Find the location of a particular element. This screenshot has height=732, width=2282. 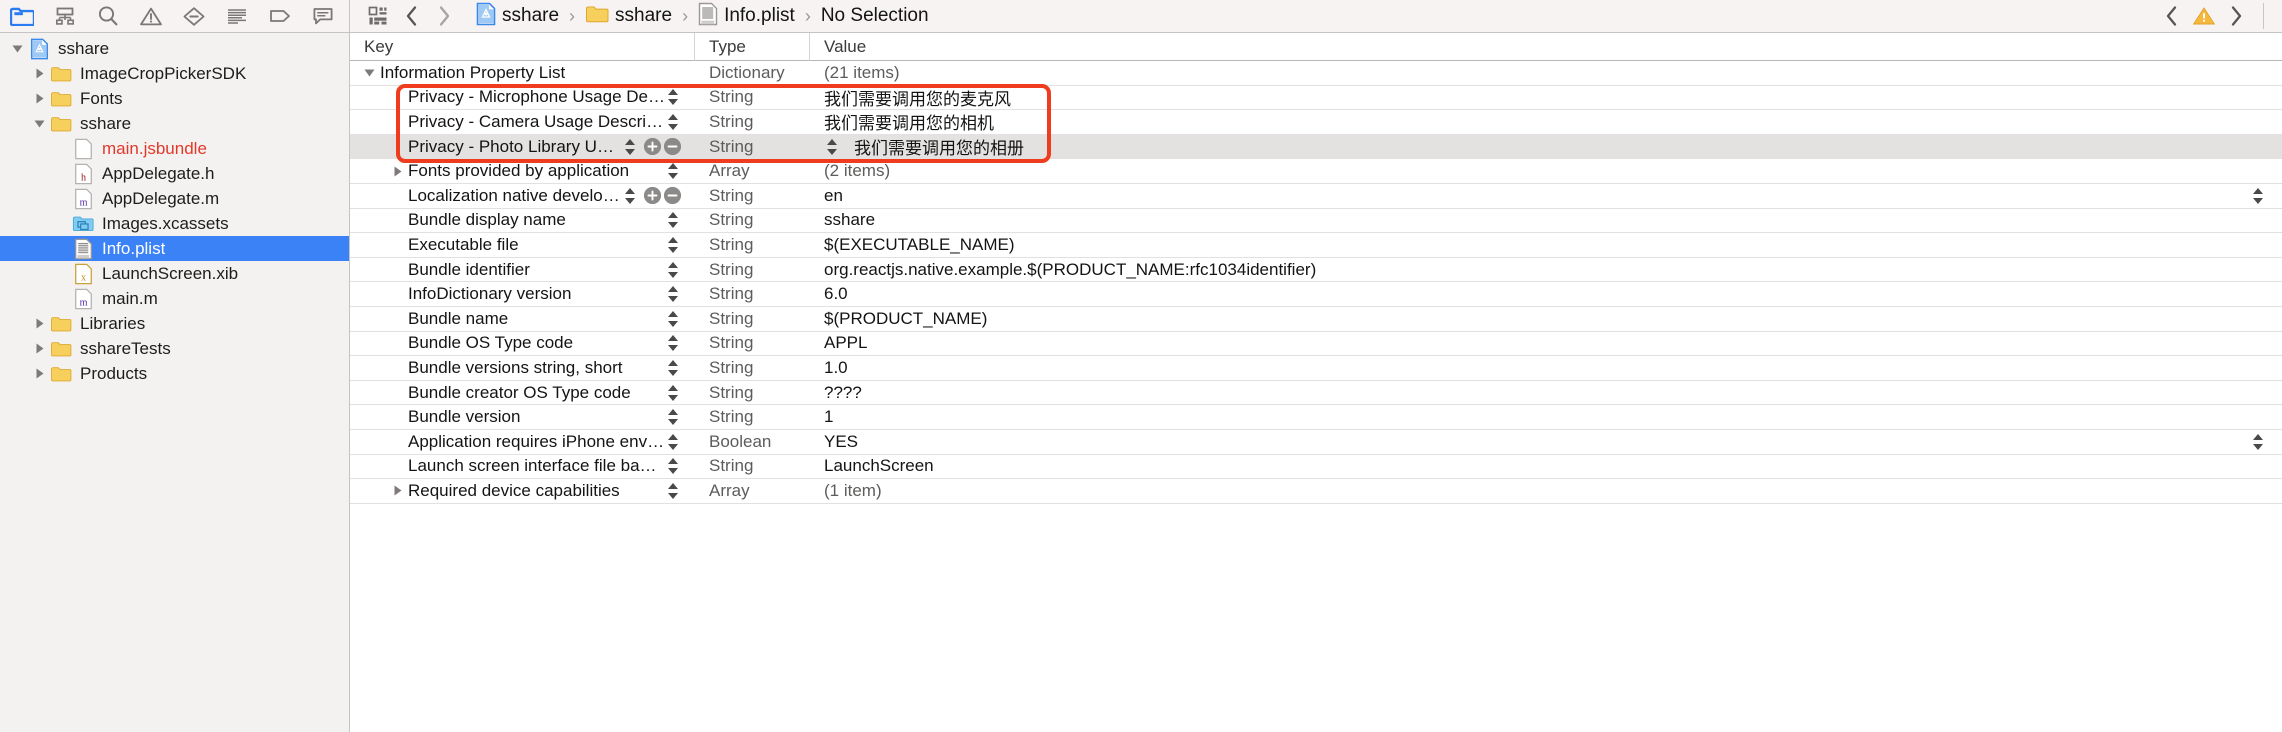

value-type-stepper-icon is located at coordinates (832, 147).